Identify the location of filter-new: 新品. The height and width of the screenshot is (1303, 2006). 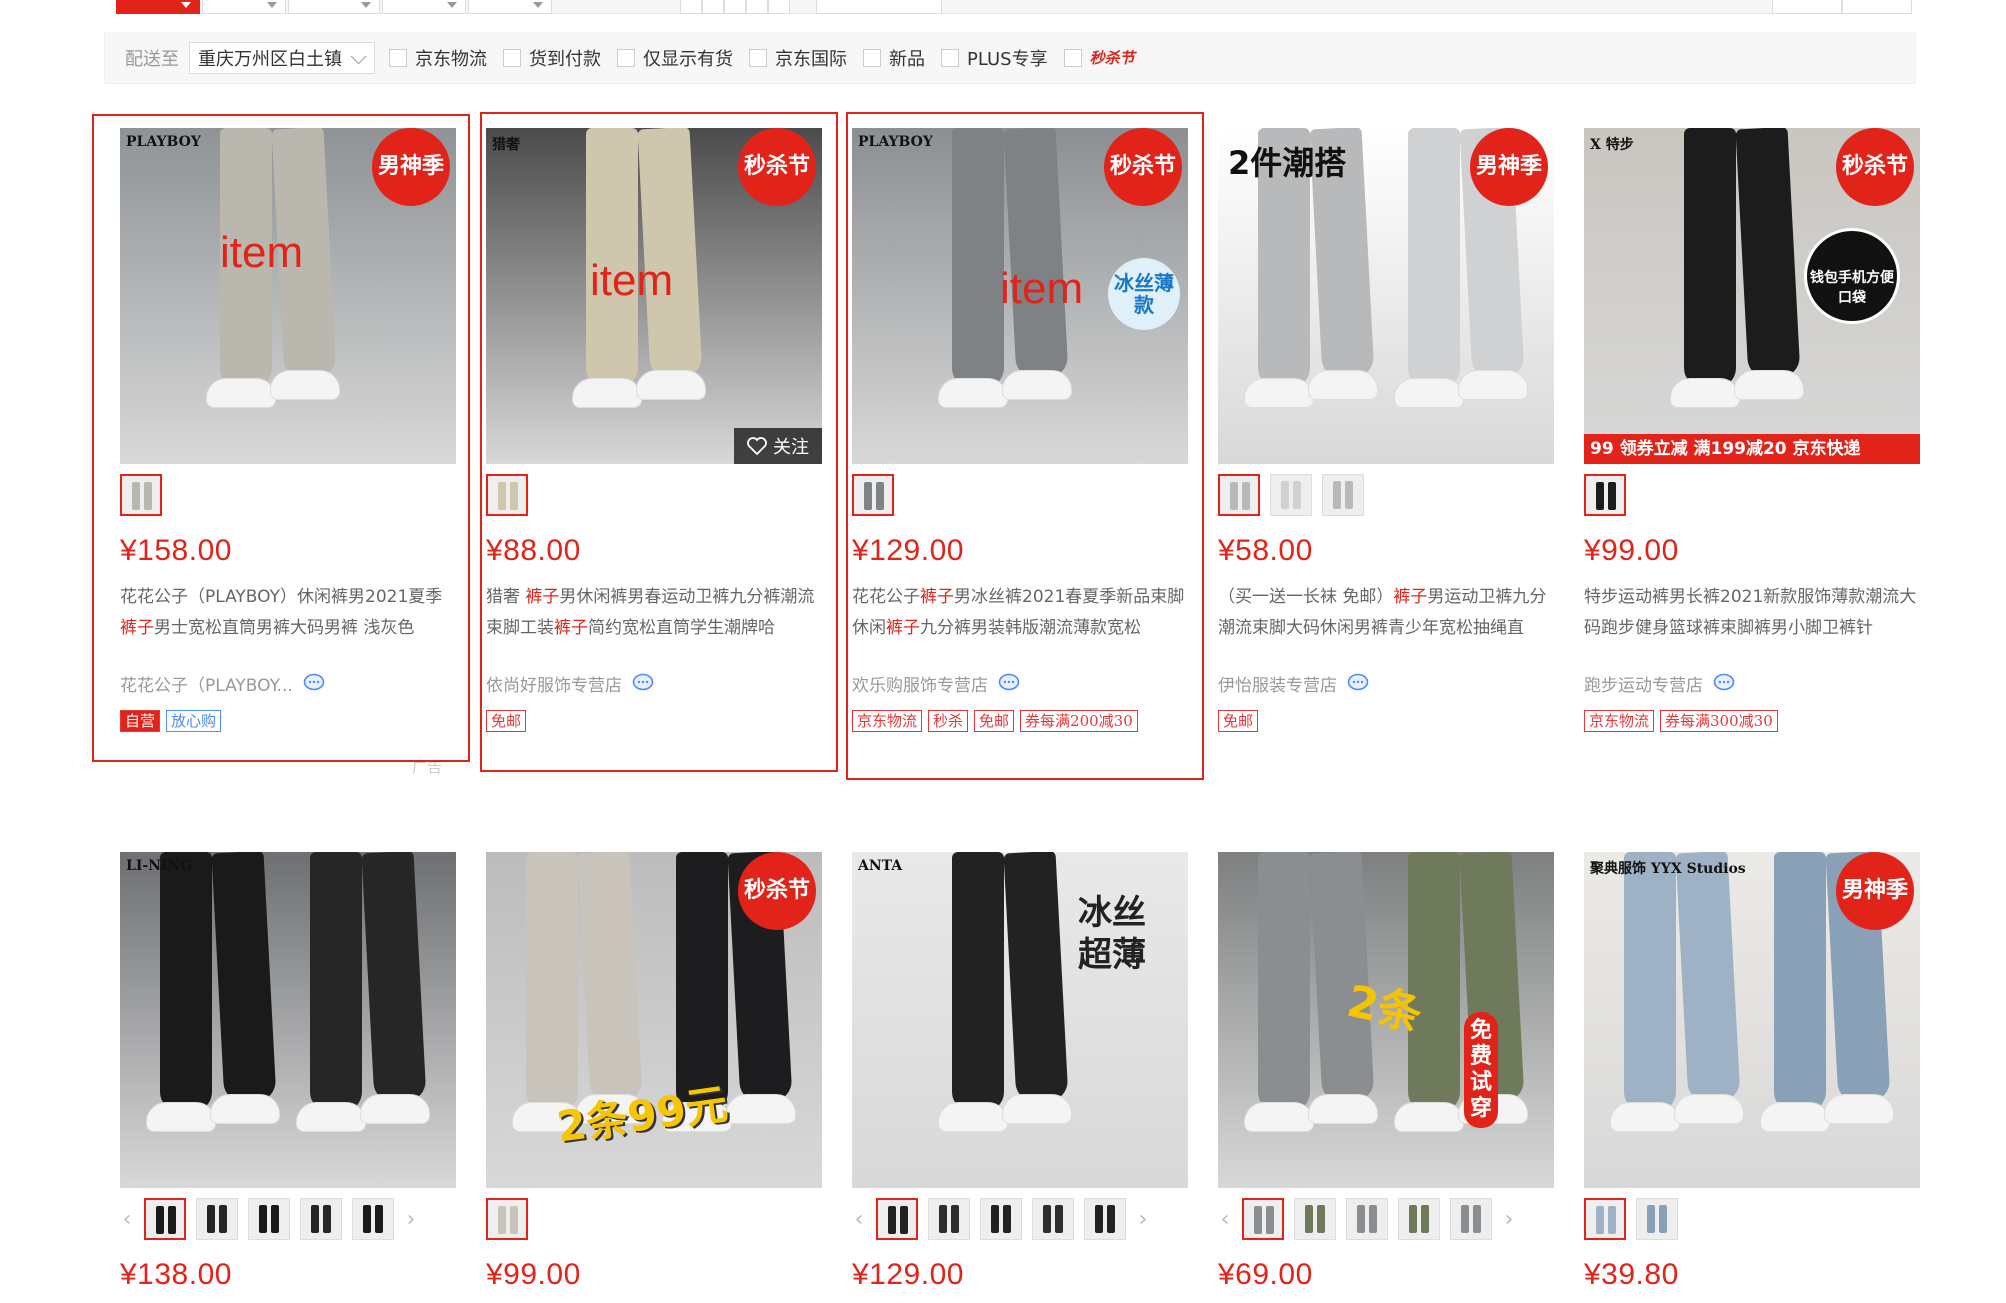
(894, 58).